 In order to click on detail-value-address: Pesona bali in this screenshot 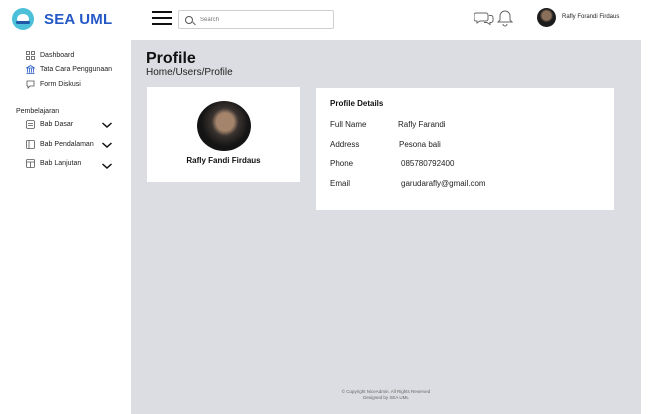, I will do `click(420, 144)`.